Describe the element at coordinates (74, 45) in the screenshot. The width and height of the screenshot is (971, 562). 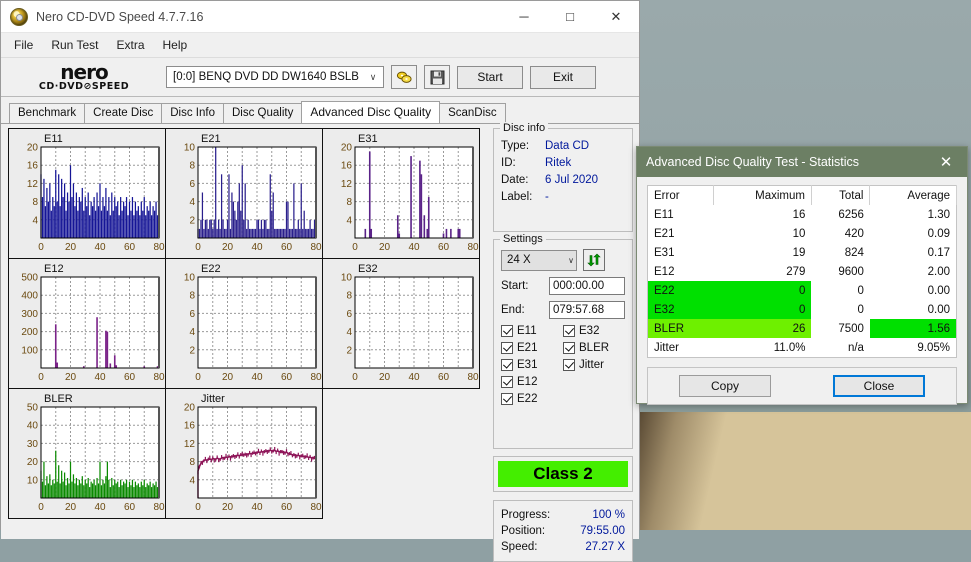
I see `menu-run-test: Run Test` at that location.